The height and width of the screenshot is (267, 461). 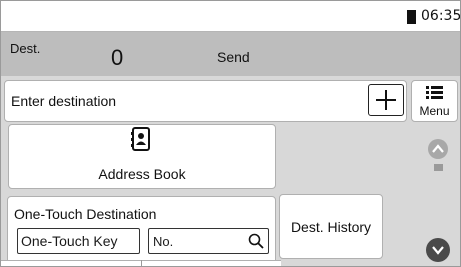 I want to click on battery-icon, so click(x=411, y=17).